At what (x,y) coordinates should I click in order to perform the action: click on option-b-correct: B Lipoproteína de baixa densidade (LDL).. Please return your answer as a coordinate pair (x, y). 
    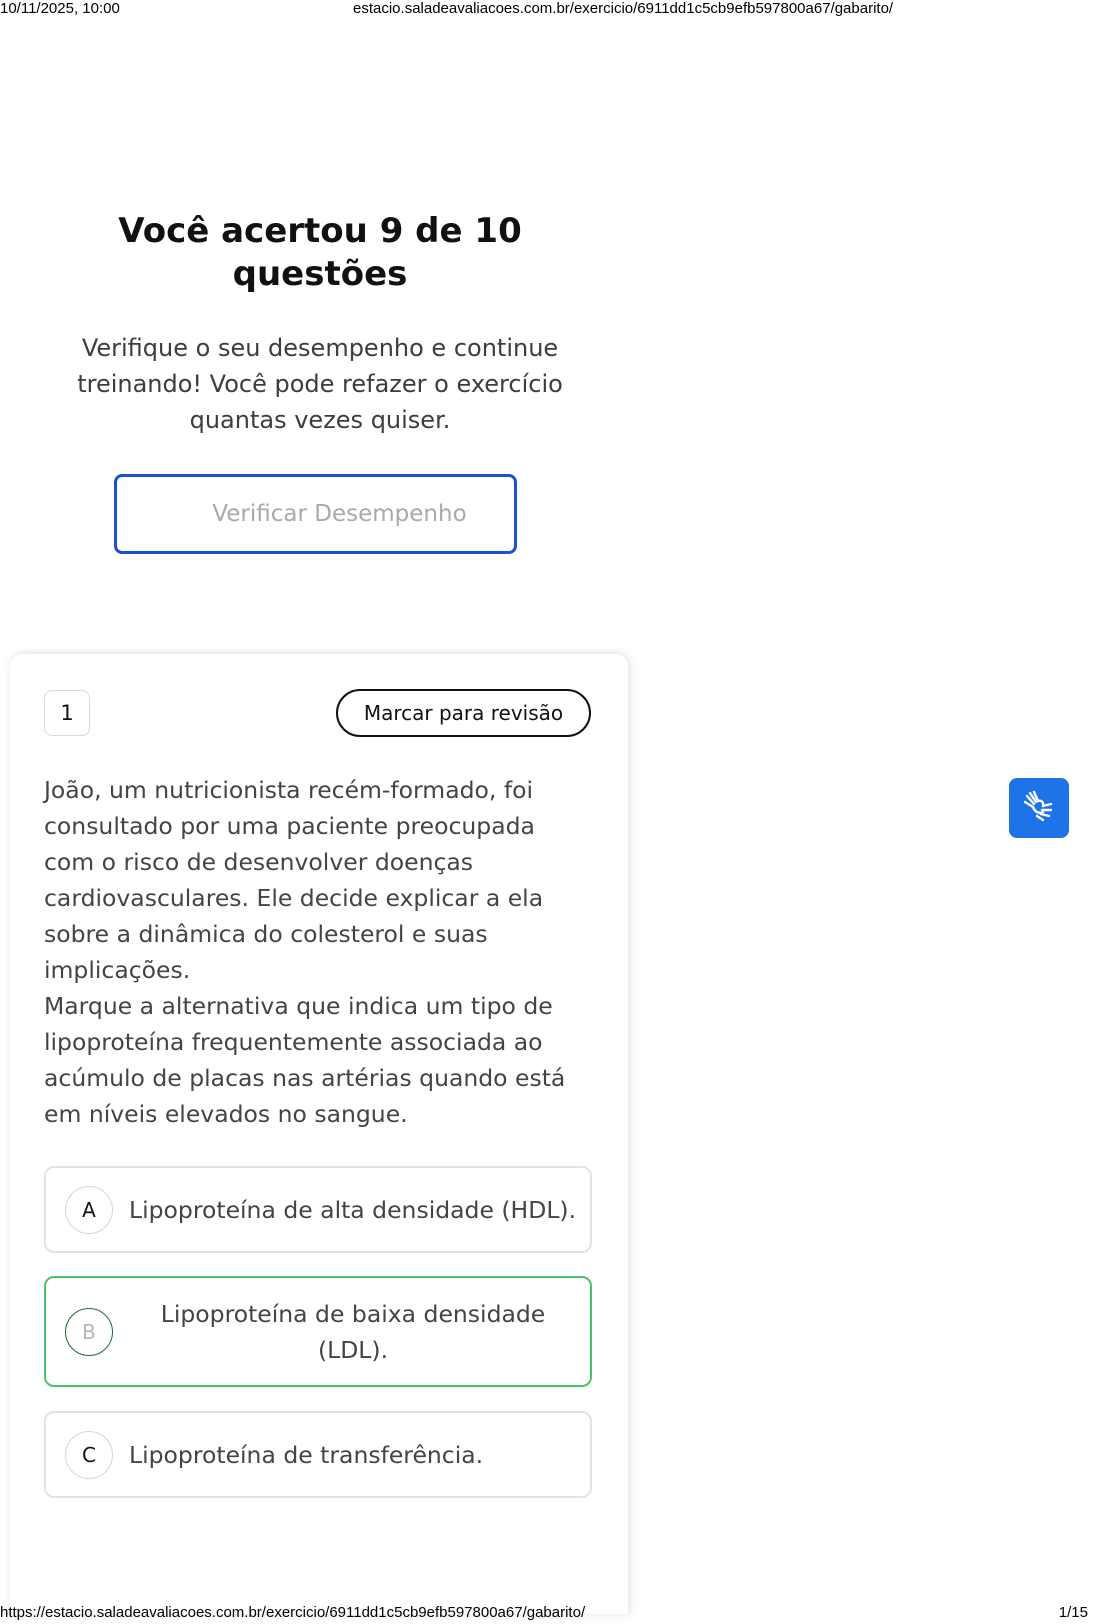
    Looking at the image, I should click on (318, 1331).